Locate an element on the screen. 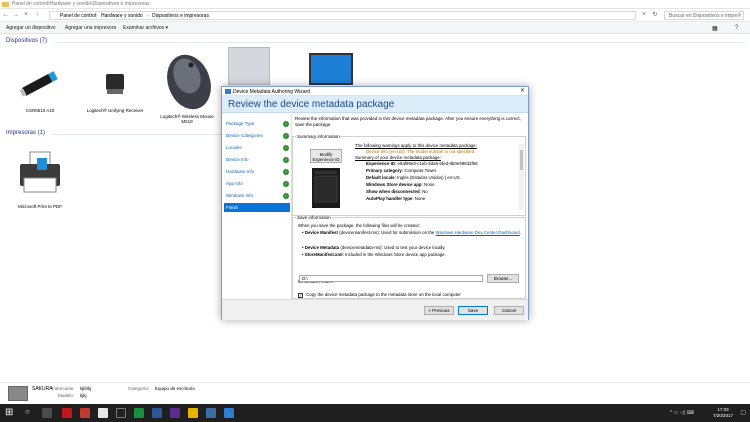  wizard-titlebar: Device Metadata Authoring Wizard ✕ is located at coordinates (375, 91).